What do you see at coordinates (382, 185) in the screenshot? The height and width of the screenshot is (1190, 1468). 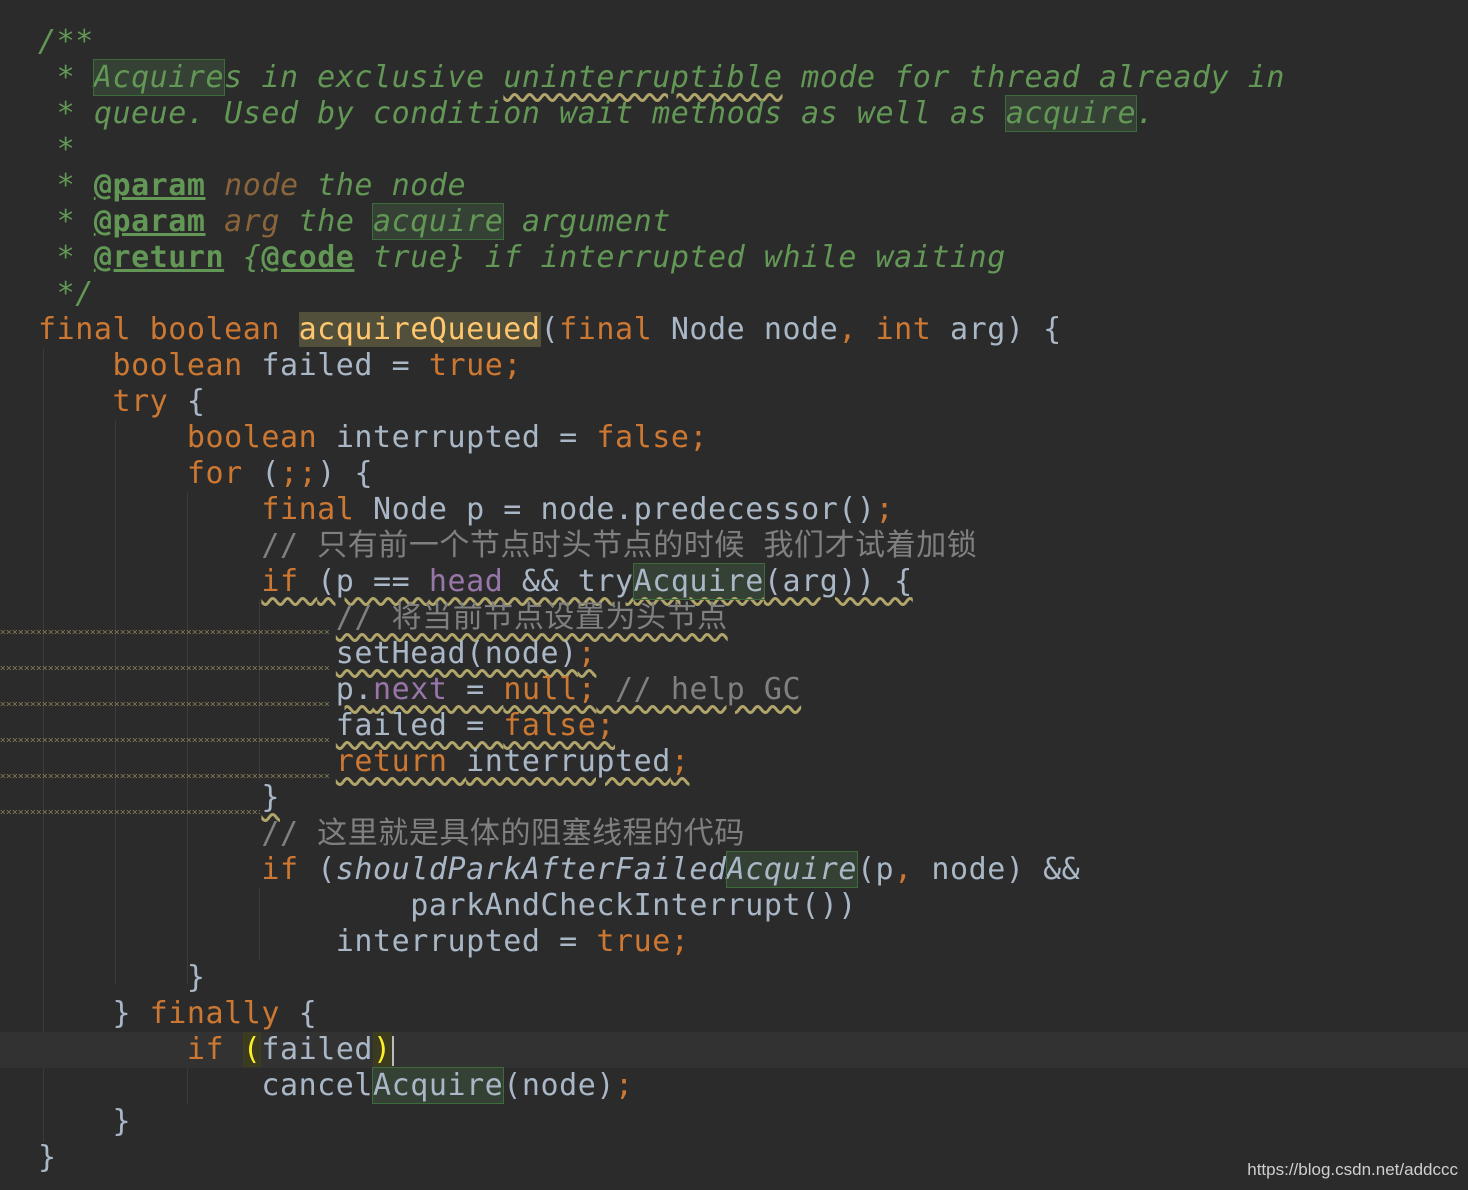 I see `code-token: the node` at bounding box center [382, 185].